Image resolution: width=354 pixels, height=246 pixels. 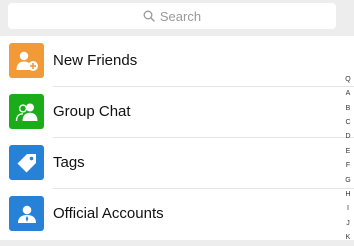 I want to click on index-letter: D, so click(x=347, y=137).